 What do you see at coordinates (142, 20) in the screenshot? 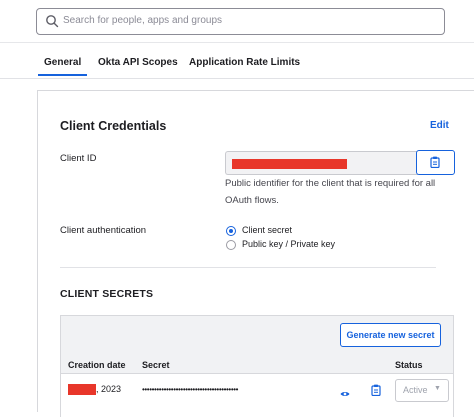
I see `search-placeholder: Search for people, apps and groups` at bounding box center [142, 20].